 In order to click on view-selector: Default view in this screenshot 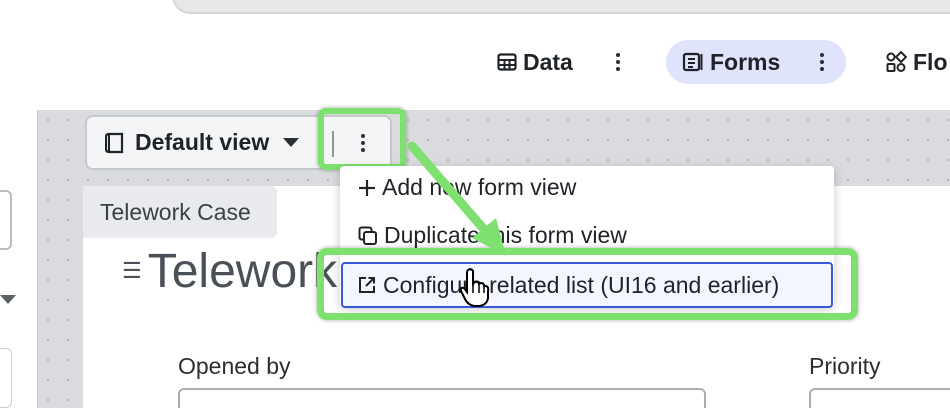, I will do `click(203, 142)`.